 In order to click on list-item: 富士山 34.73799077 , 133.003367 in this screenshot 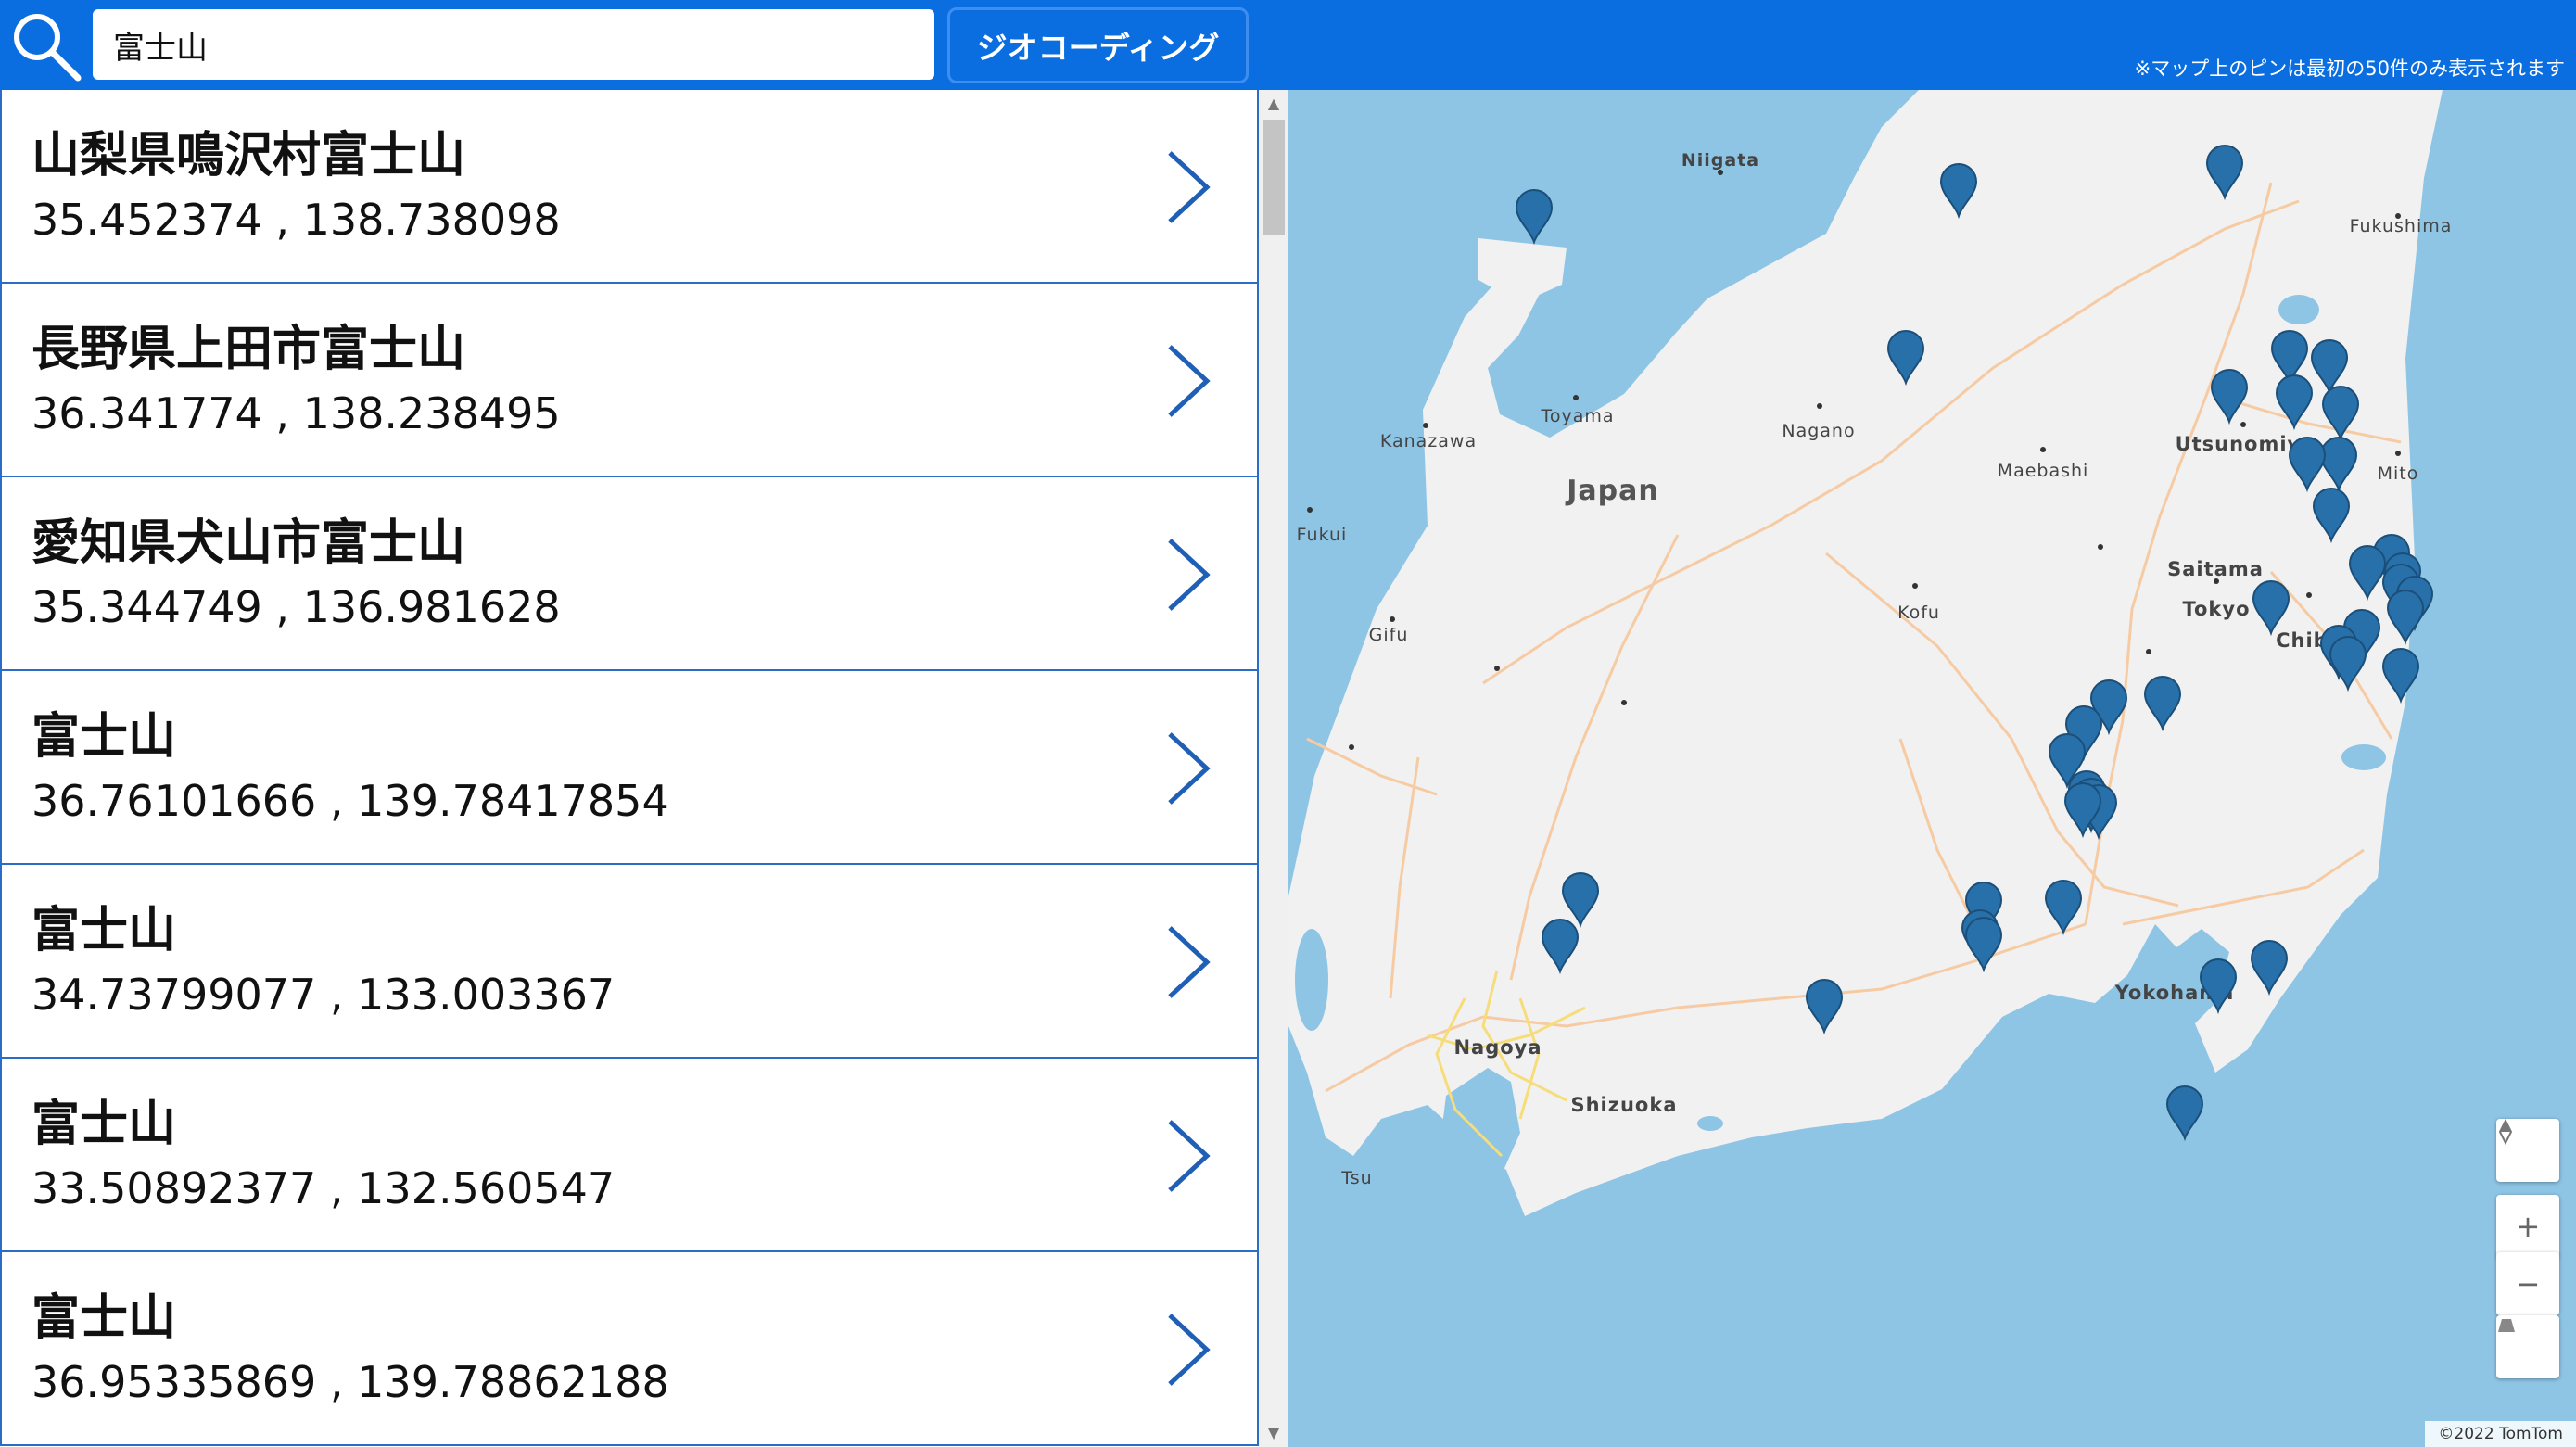, I will do `click(629, 962)`.